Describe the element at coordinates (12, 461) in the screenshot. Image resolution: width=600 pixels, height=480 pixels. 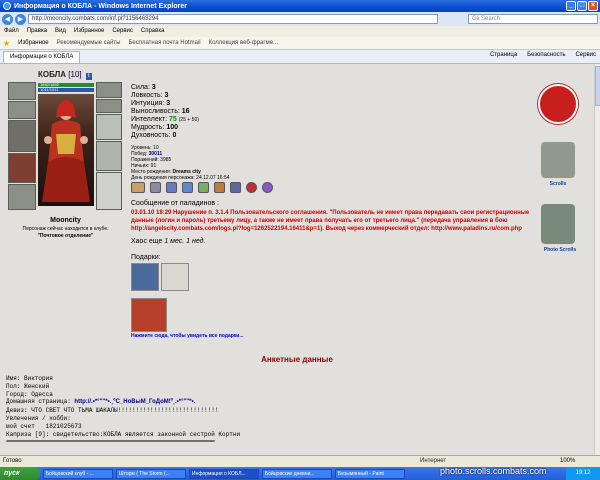
I see `status-text: Готово` at that location.